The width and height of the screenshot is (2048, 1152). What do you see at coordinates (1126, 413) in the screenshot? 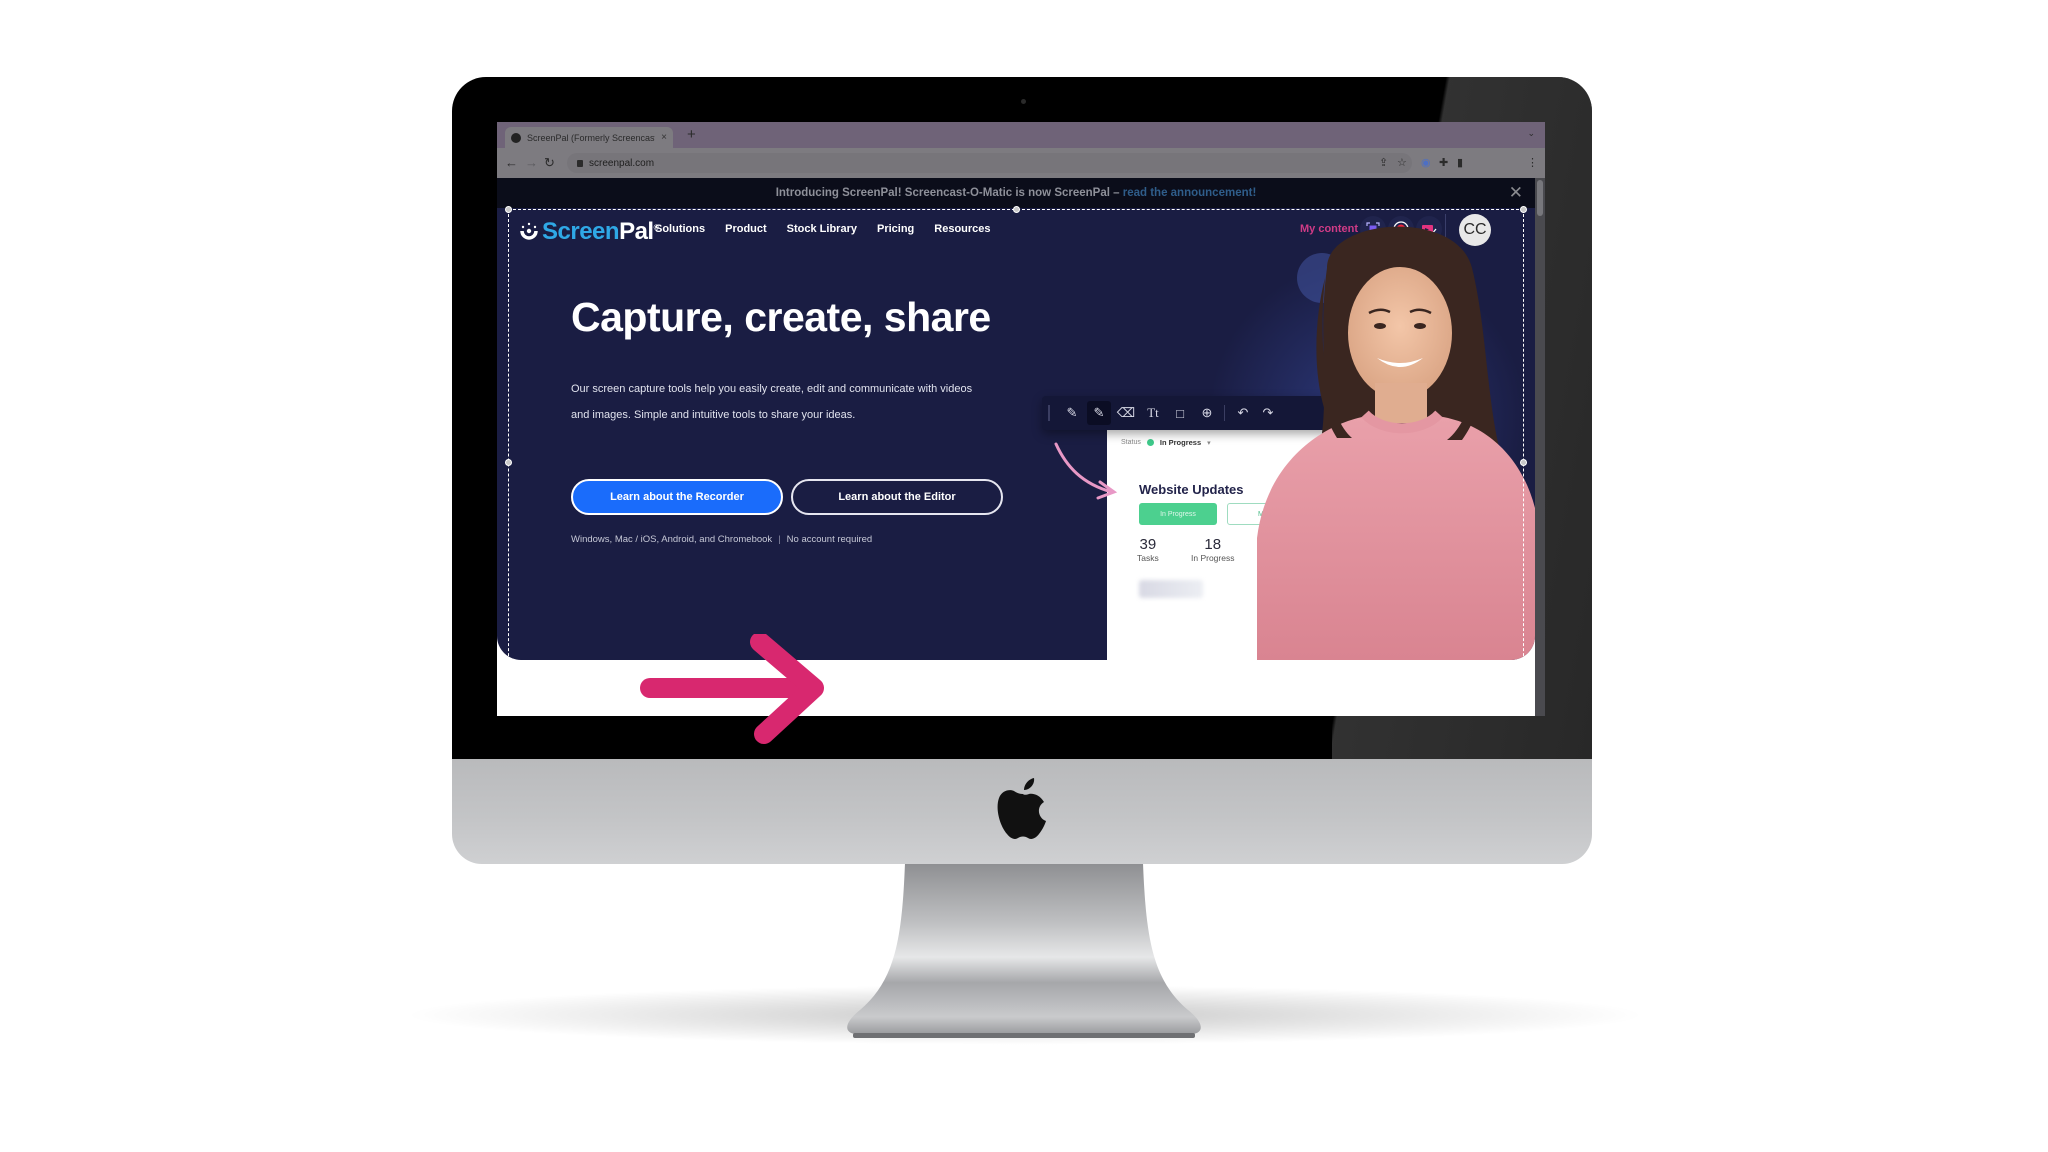
I see `eraser-tool-icon: ⌫` at bounding box center [1126, 413].